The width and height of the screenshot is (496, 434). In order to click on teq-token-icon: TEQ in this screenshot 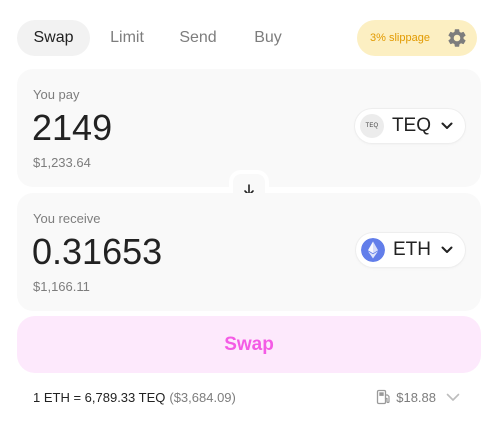, I will do `click(371, 126)`.